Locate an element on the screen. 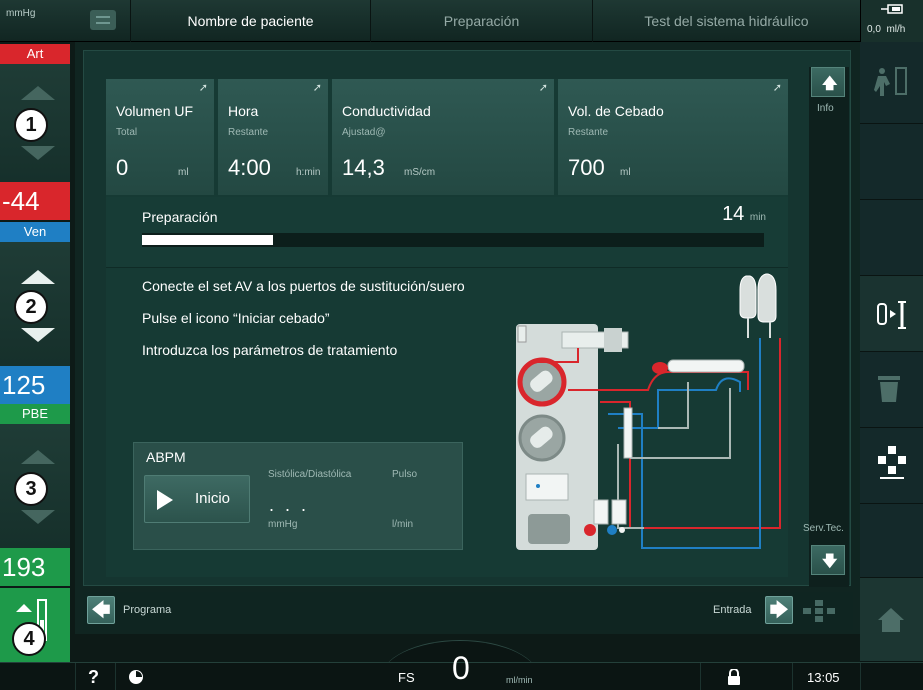 This screenshot has width=923, height=690. clock-button is located at coordinates (135, 676).